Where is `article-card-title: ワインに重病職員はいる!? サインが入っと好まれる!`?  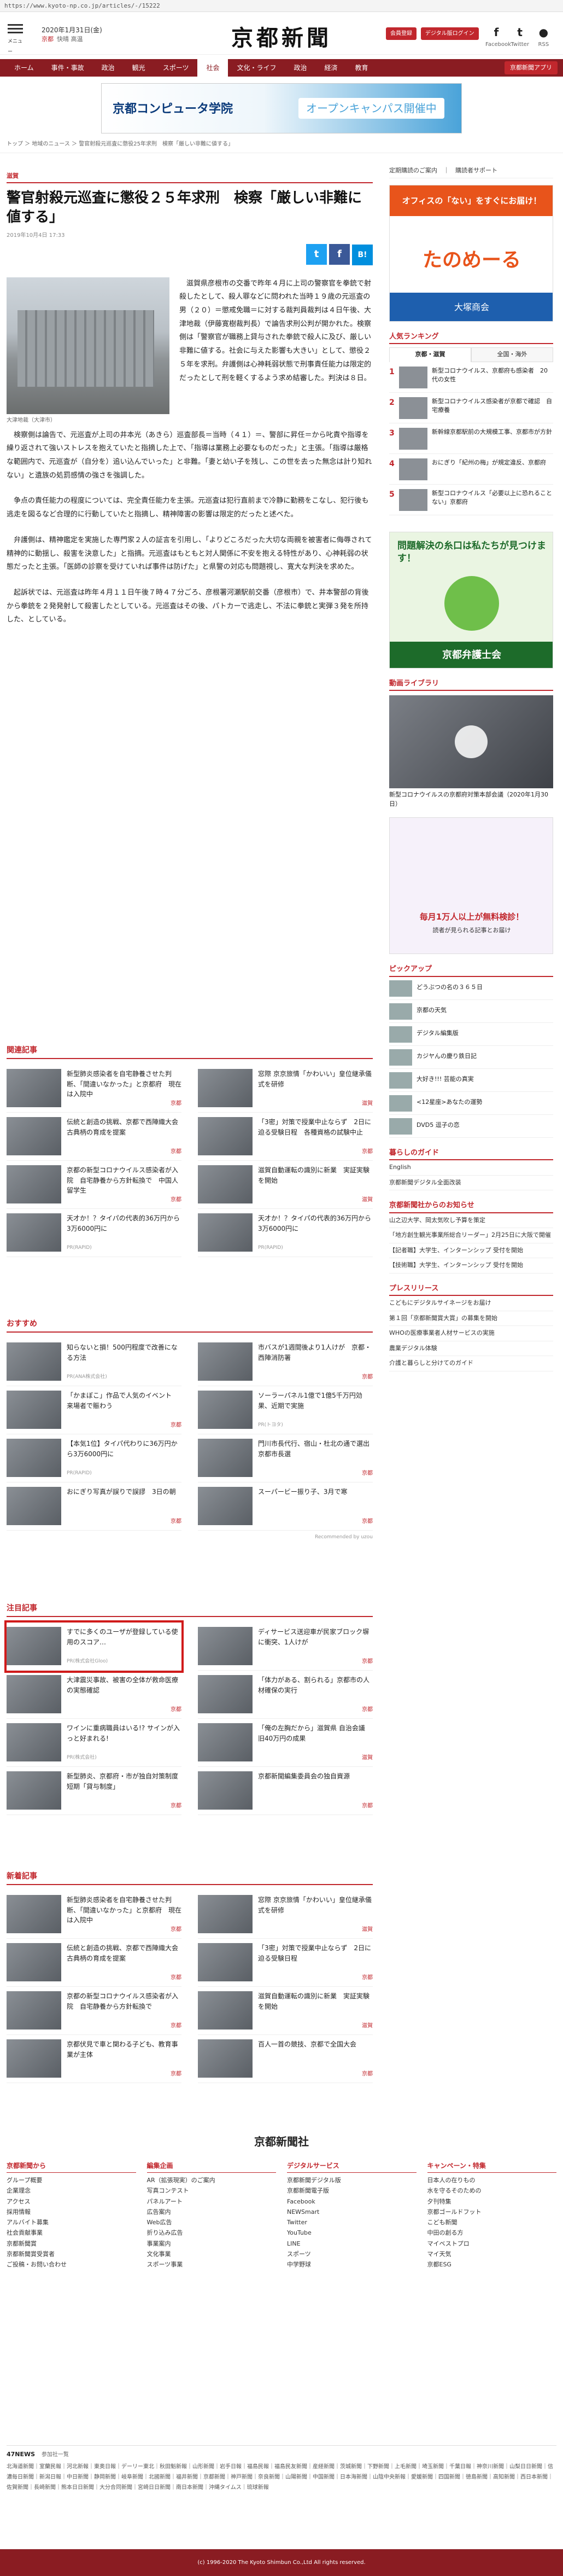
article-card-title: ワインに重病職員はいる!? サインが入っと好まれる! is located at coordinates (124, 1733).